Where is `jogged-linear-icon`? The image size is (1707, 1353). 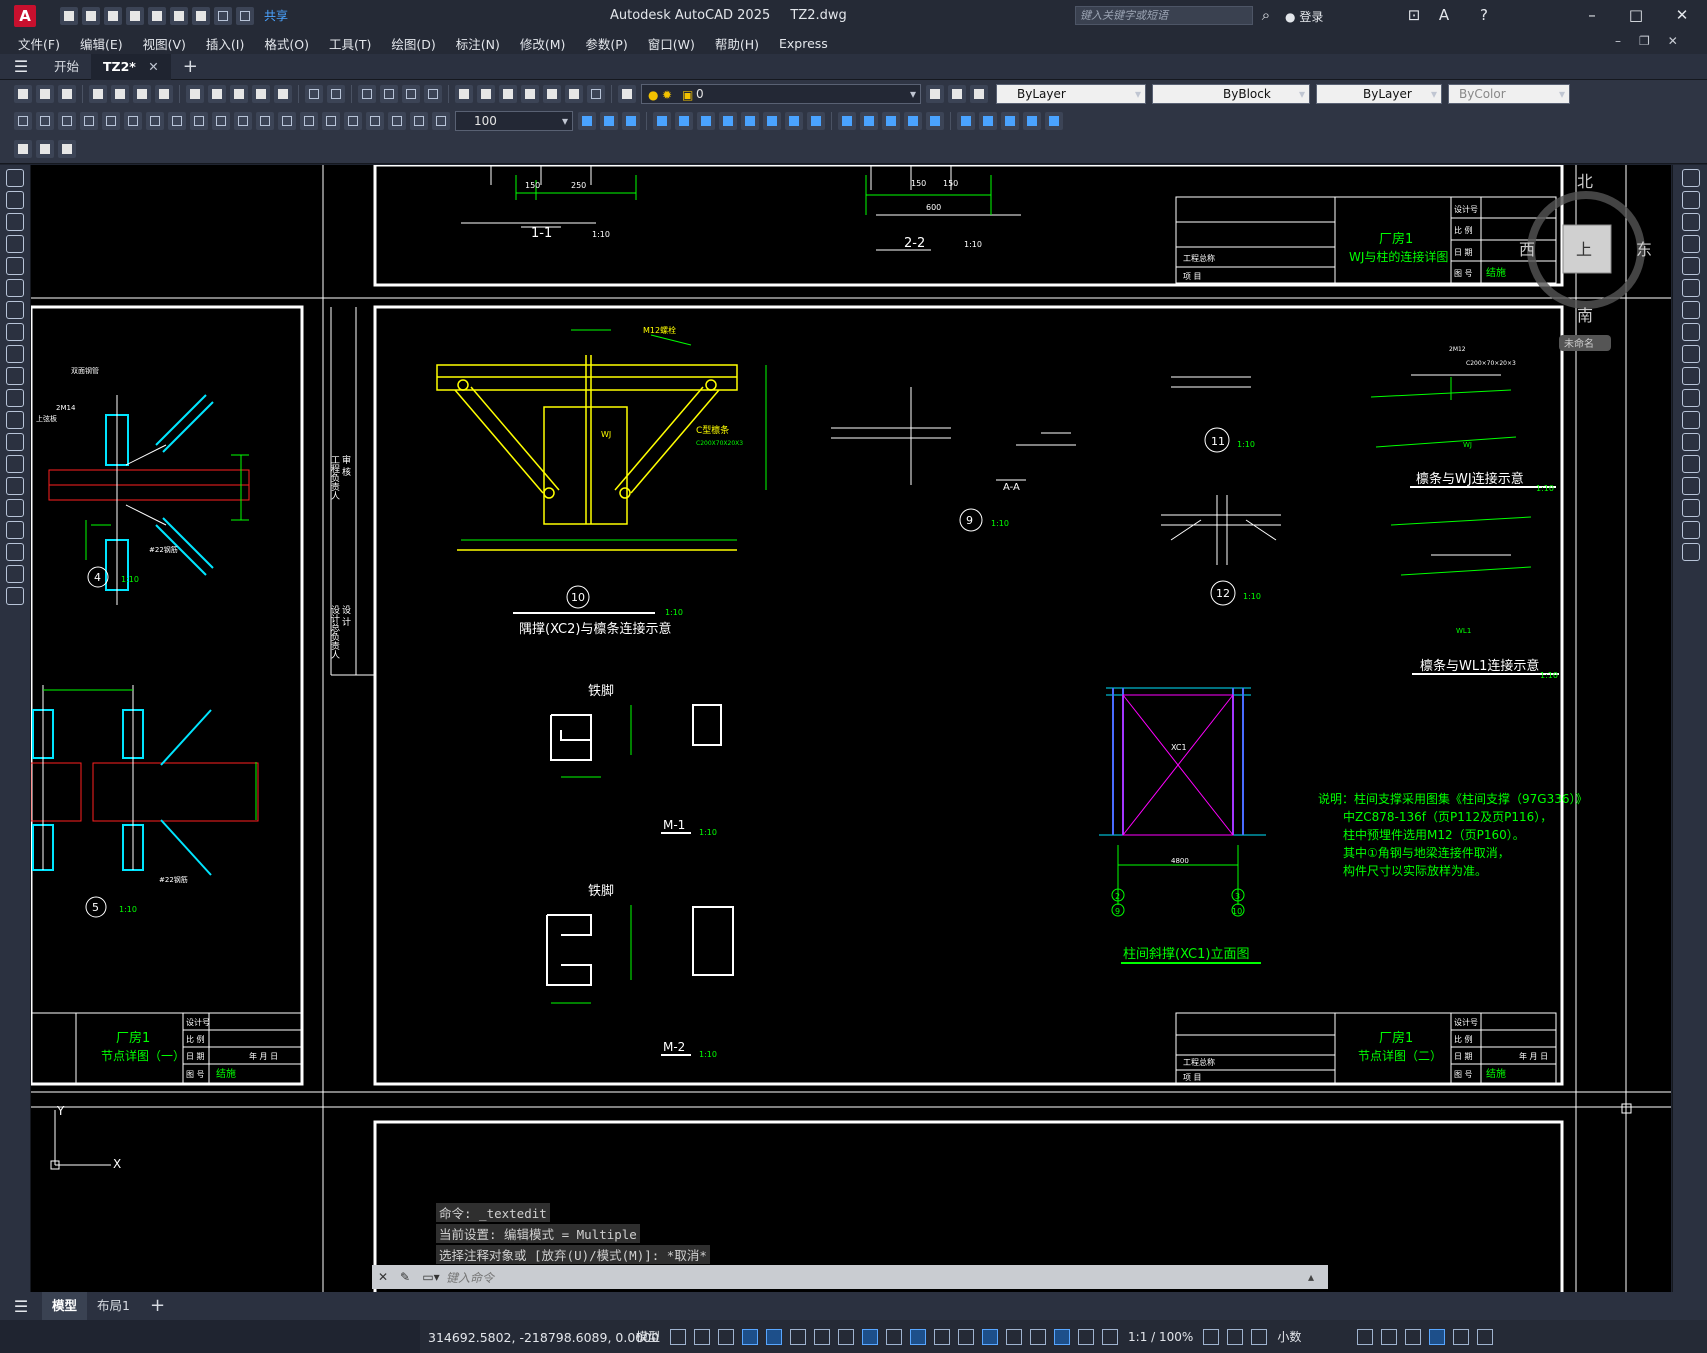 jogged-linear-icon is located at coordinates (375, 121).